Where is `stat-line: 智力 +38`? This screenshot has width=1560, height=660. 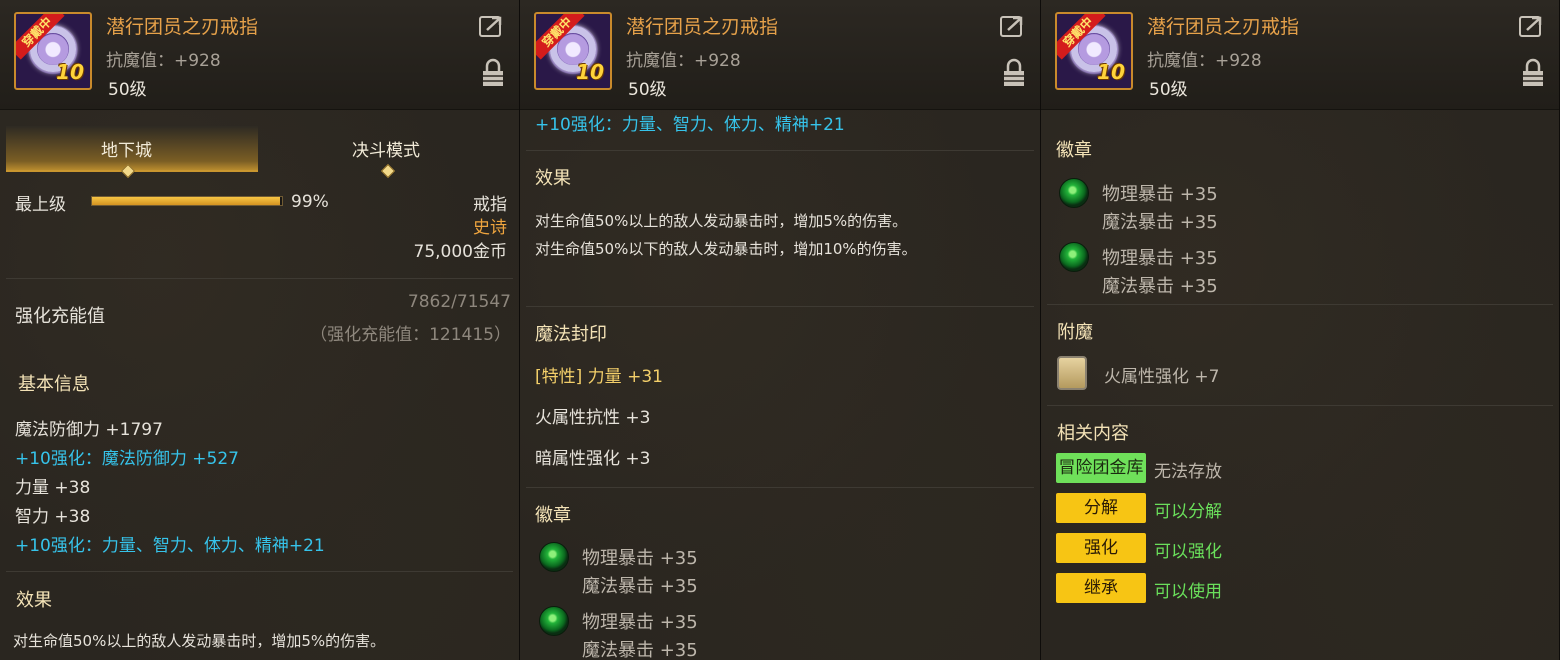 stat-line: 智力 +38 is located at coordinates (53, 517).